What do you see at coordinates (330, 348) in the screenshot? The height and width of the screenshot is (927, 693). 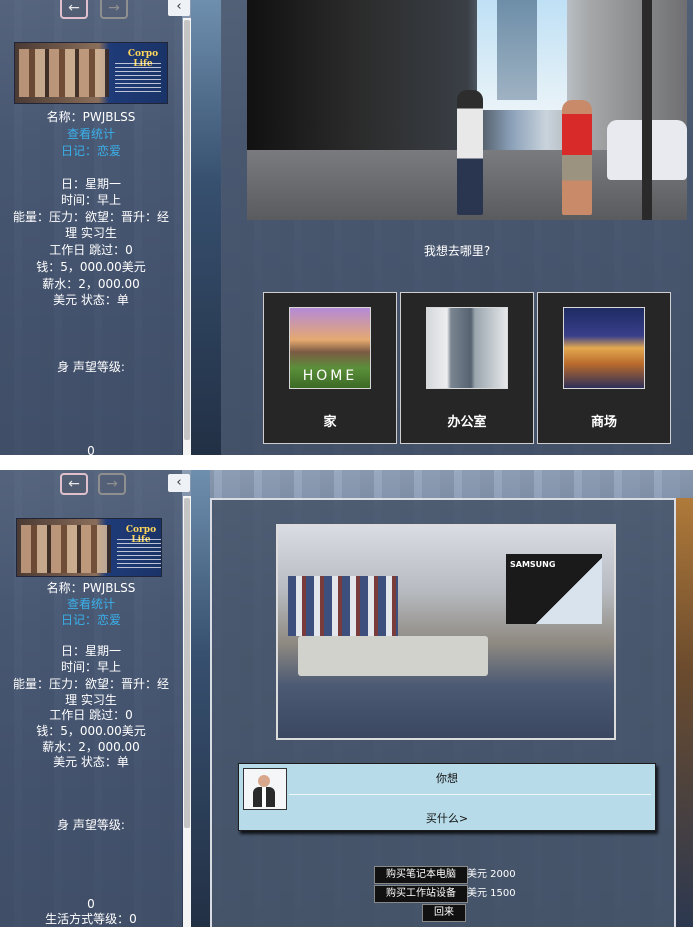 I see `home-image: HOME` at bounding box center [330, 348].